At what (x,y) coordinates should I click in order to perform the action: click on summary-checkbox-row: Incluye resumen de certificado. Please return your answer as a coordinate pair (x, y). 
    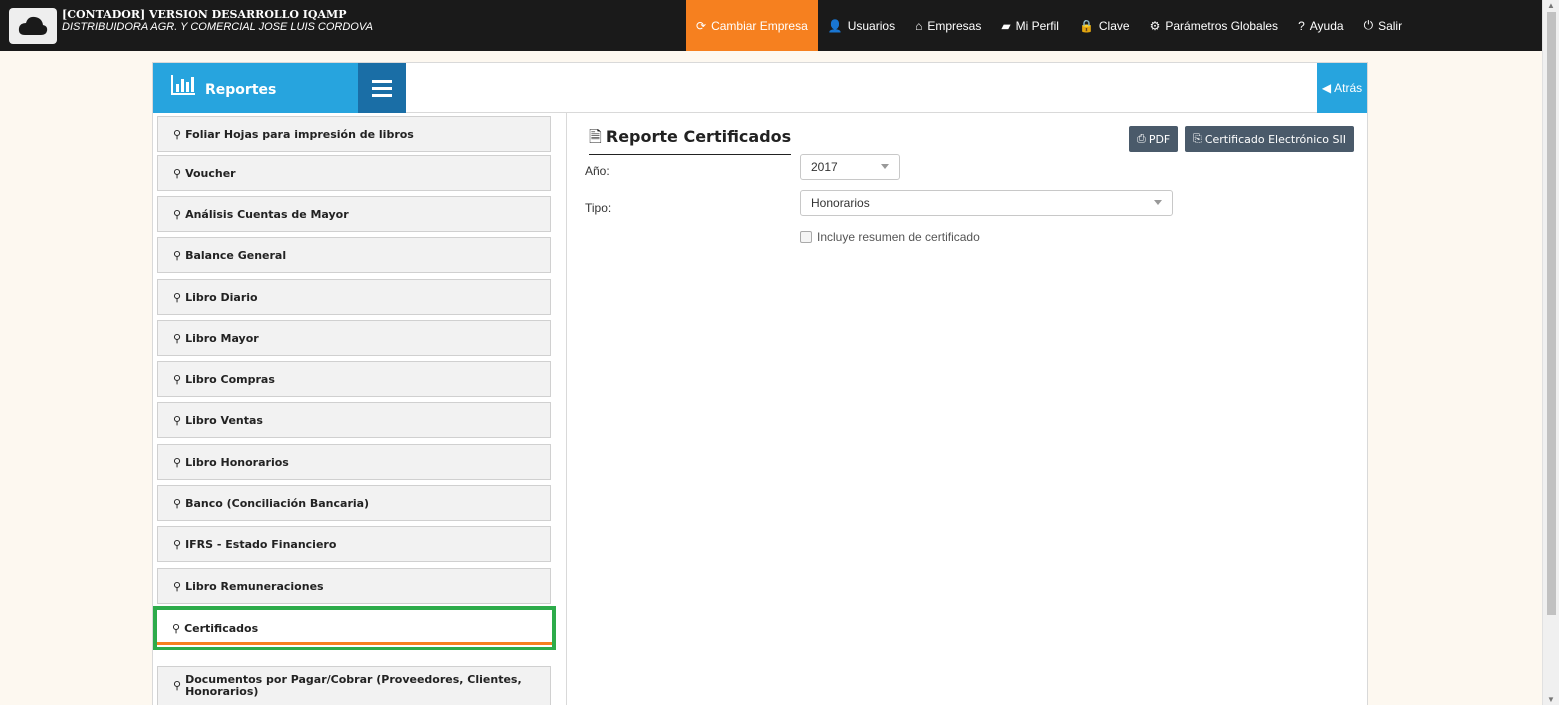
    Looking at the image, I should click on (890, 237).